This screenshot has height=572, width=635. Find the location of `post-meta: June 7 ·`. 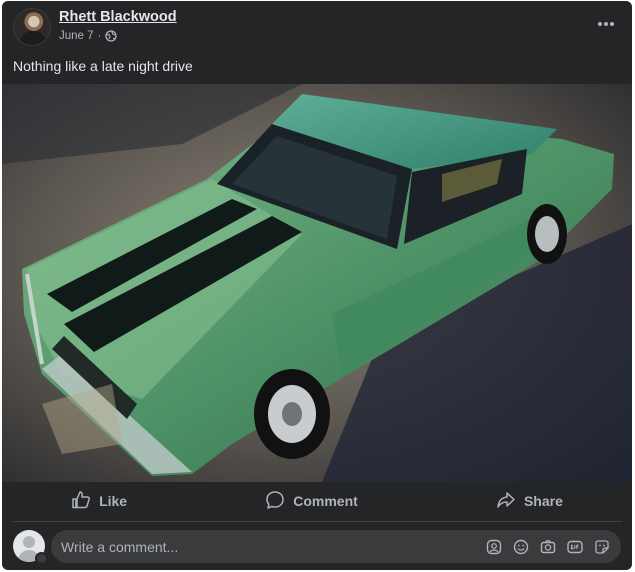

post-meta: June 7 · is located at coordinates (88, 36).